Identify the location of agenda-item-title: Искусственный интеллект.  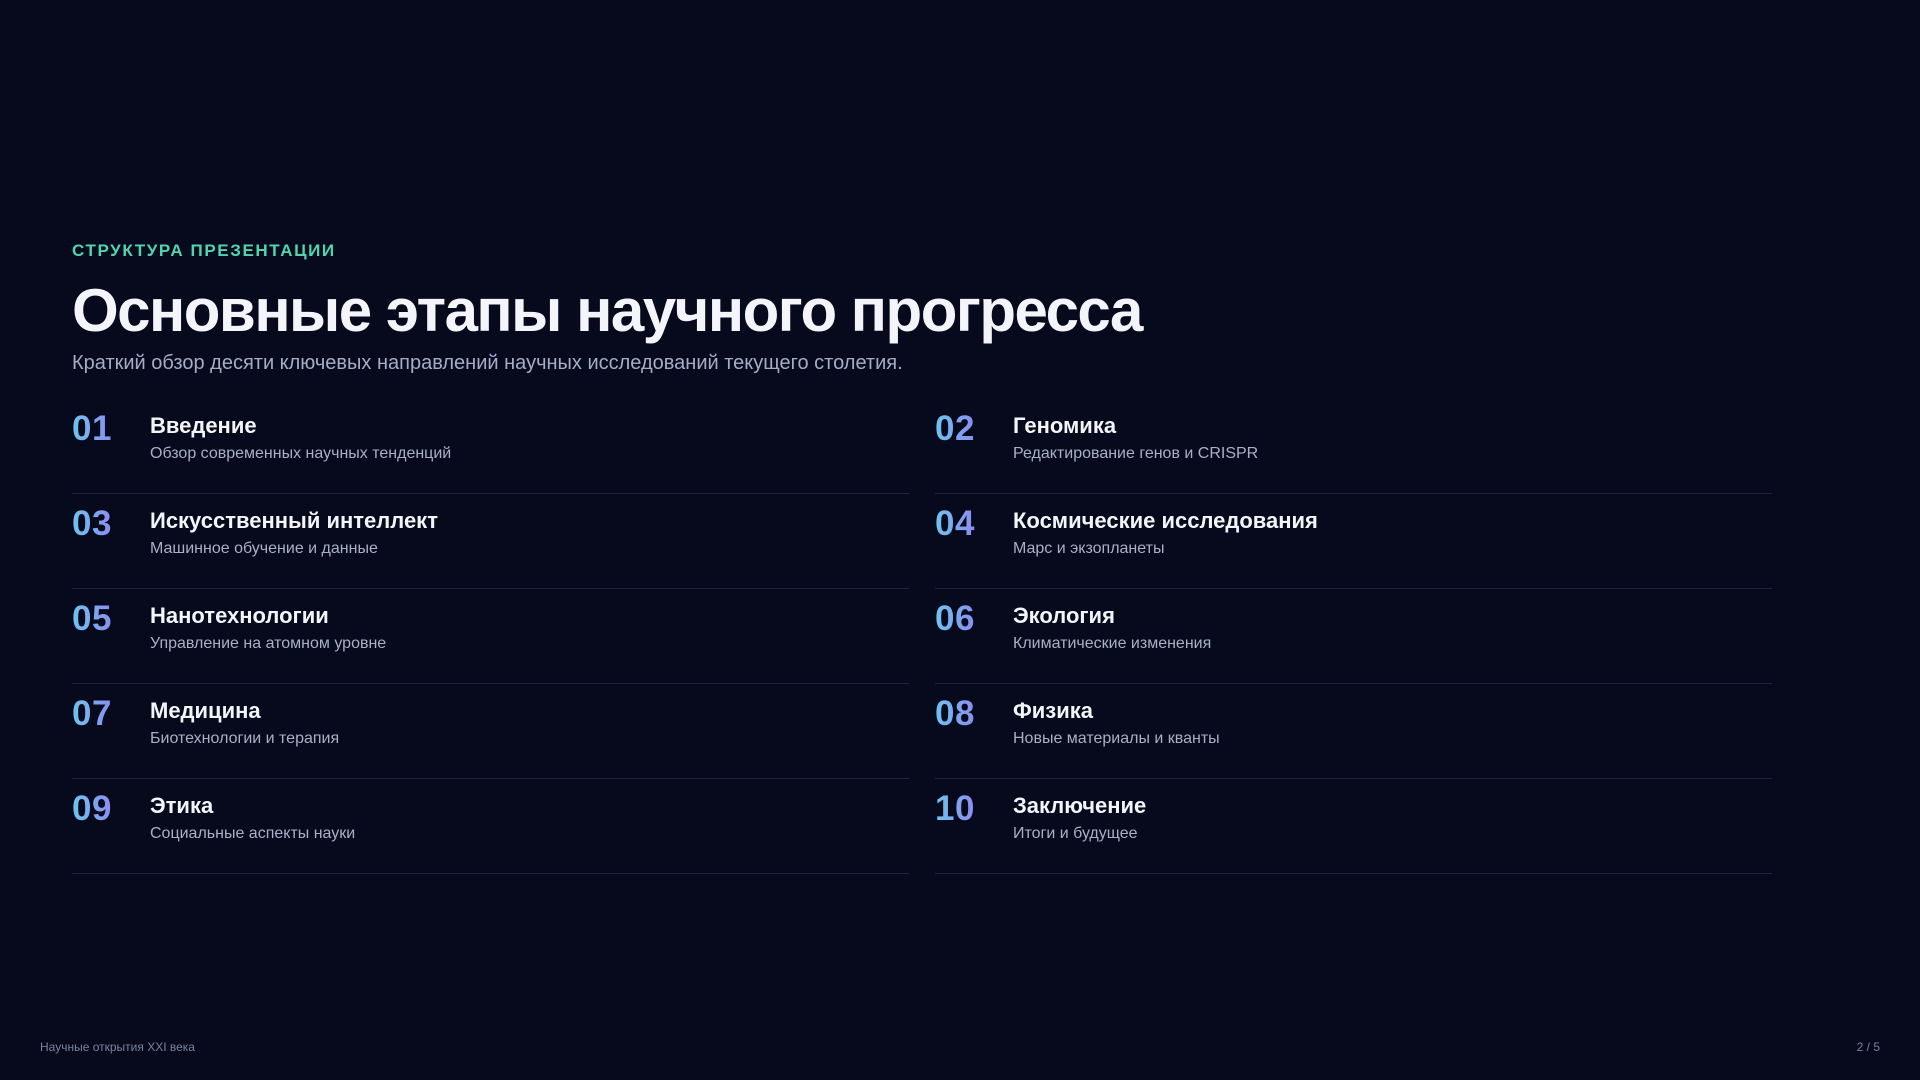
(294, 520).